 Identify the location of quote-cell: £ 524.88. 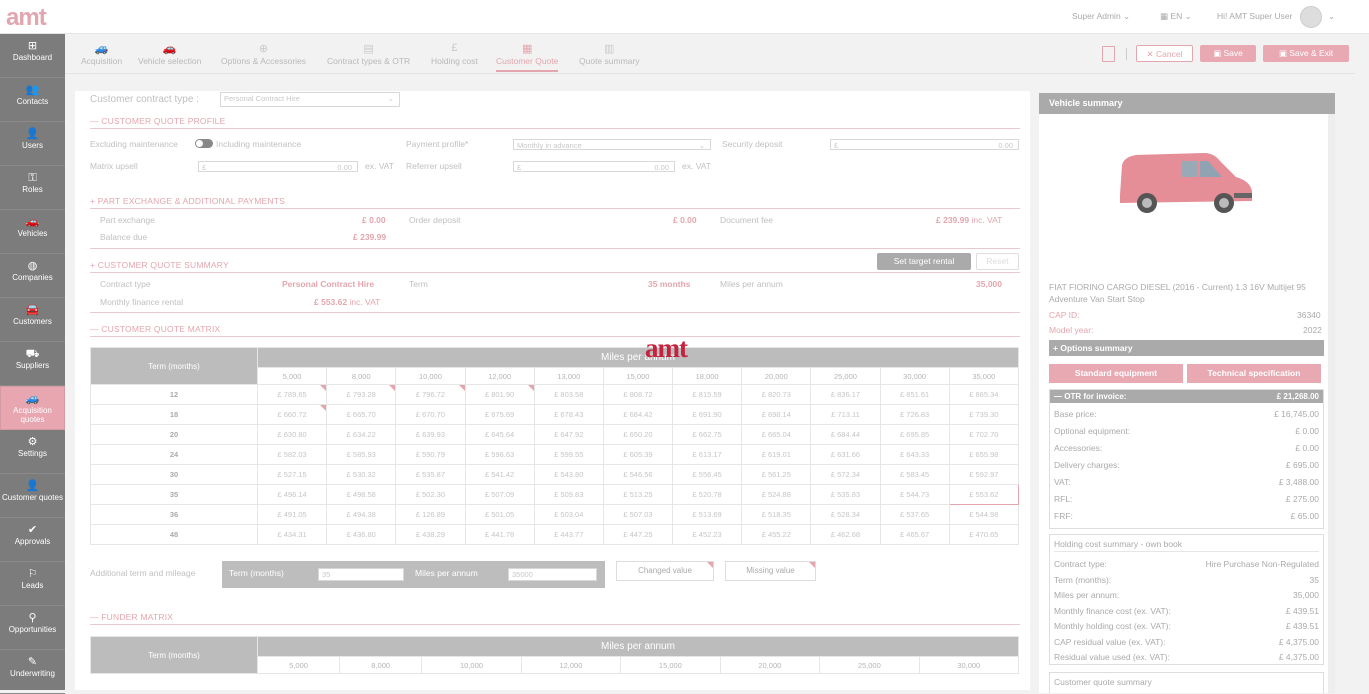
(776, 494).